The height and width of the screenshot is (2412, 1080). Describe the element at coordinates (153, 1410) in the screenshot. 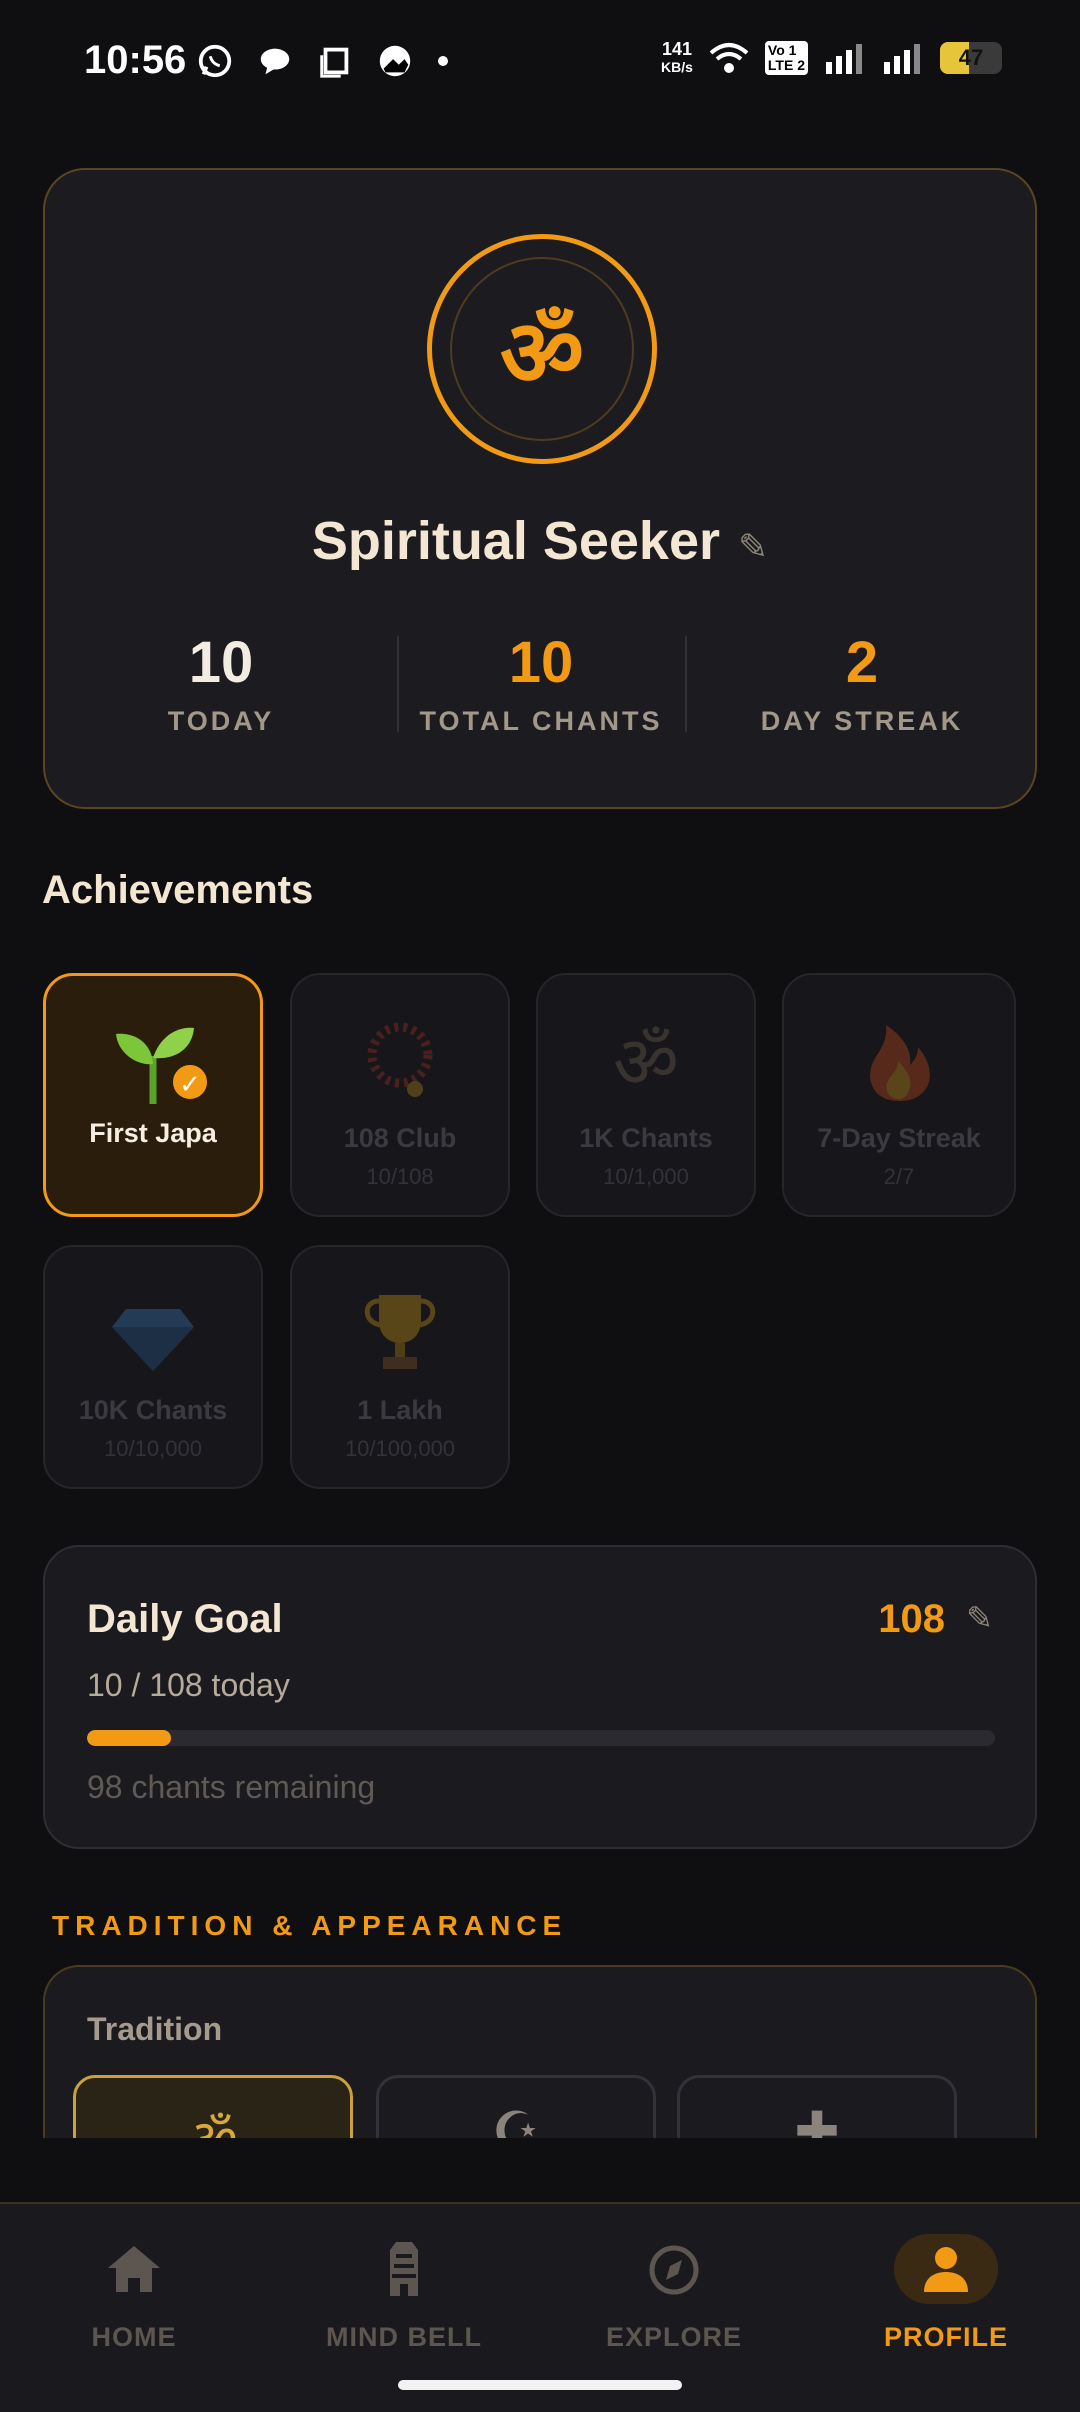

I see `achievement-name: 10K Chants` at that location.